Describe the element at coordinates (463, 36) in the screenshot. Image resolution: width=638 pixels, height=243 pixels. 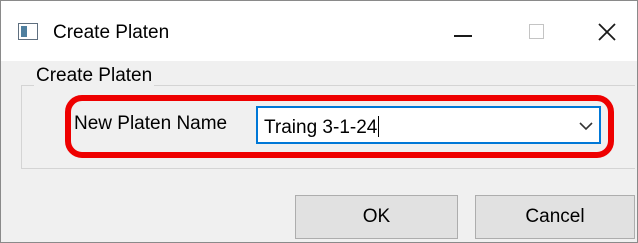
I see `minimize-icon` at that location.